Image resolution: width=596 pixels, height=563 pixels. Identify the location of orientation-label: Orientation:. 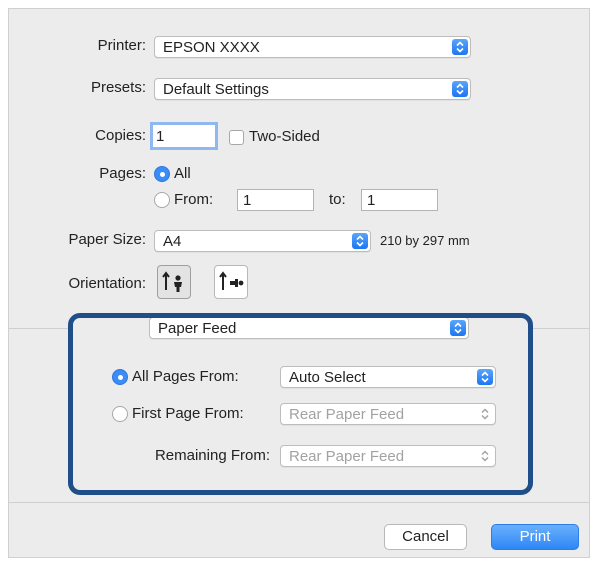
(107, 283).